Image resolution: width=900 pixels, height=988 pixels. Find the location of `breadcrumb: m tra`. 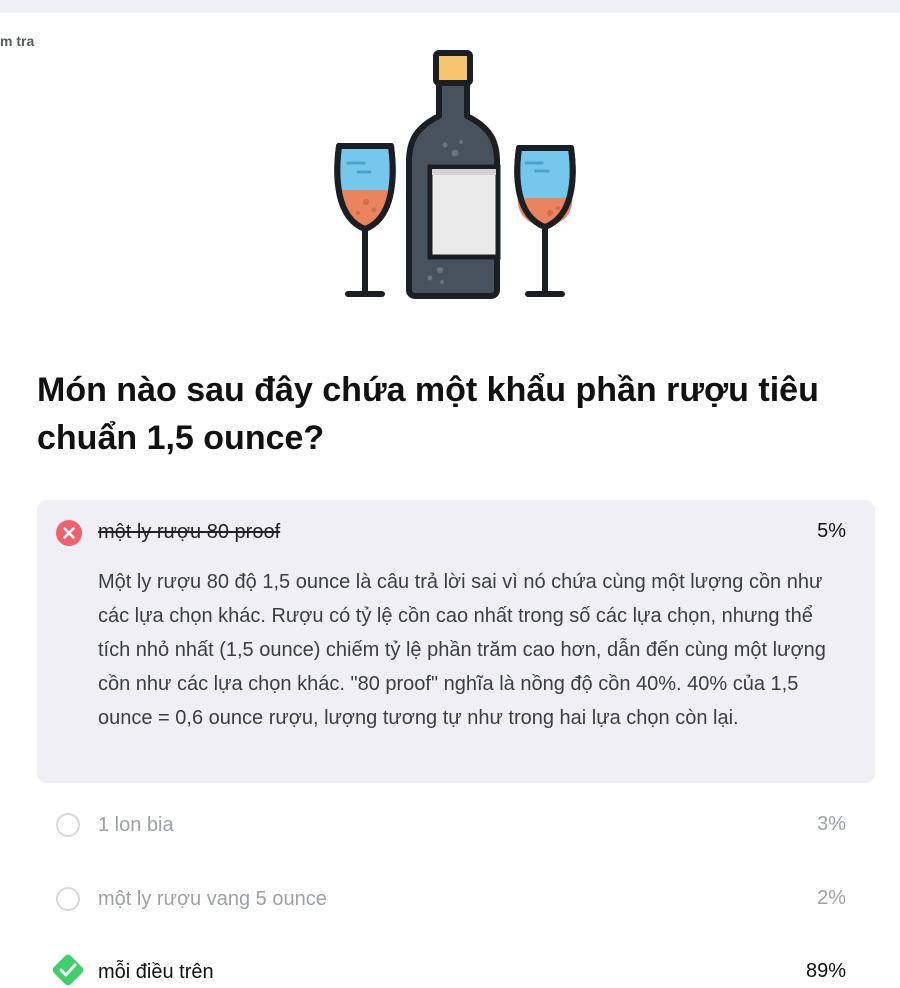

breadcrumb: m tra is located at coordinates (17, 41).